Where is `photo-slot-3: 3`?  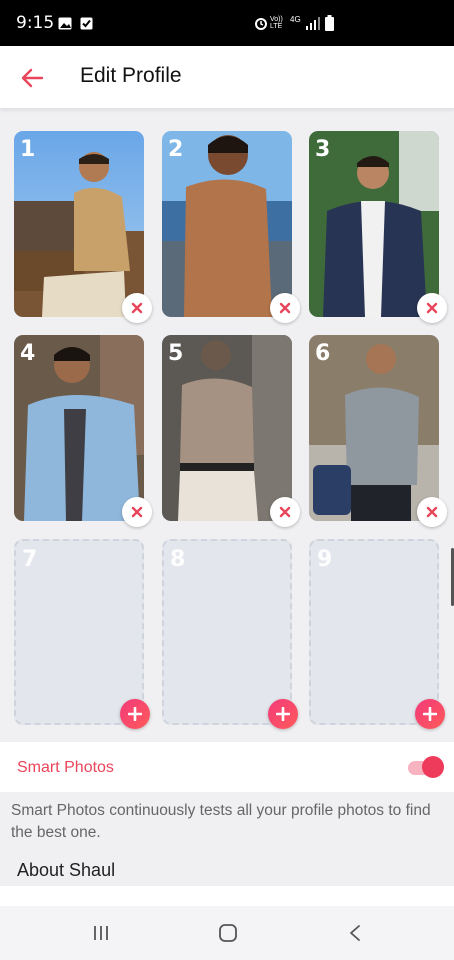
photo-slot-3: 3 is located at coordinates (378, 227).